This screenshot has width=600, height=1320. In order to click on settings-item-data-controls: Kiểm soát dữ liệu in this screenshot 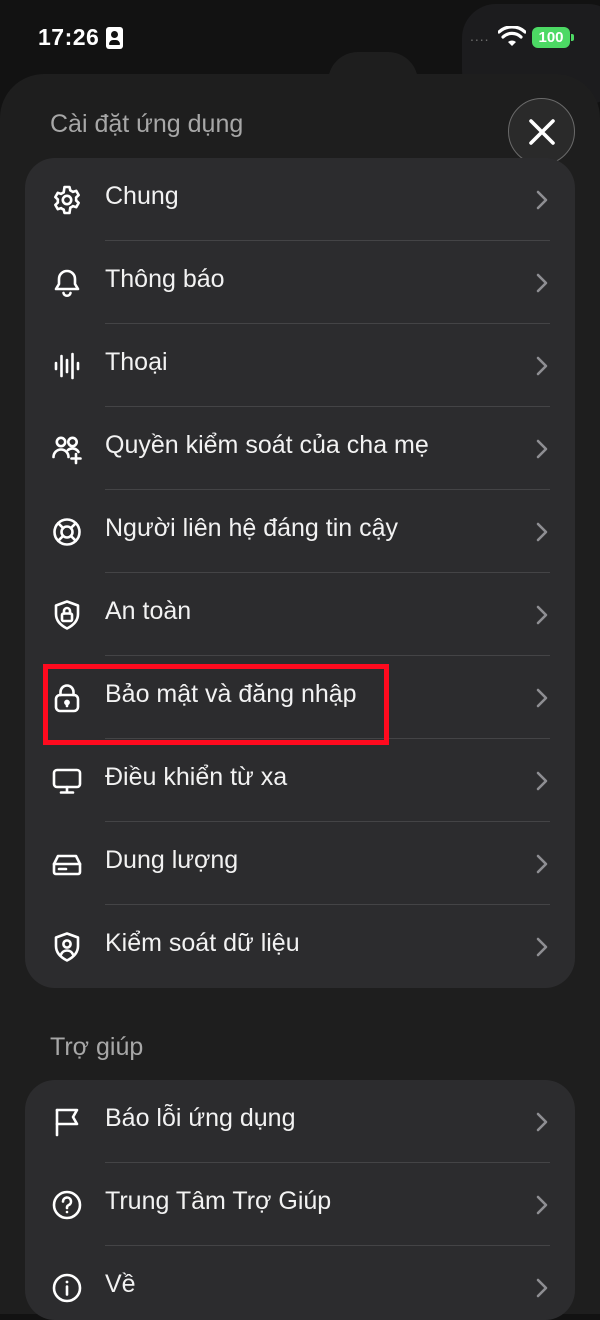, I will do `click(300, 946)`.